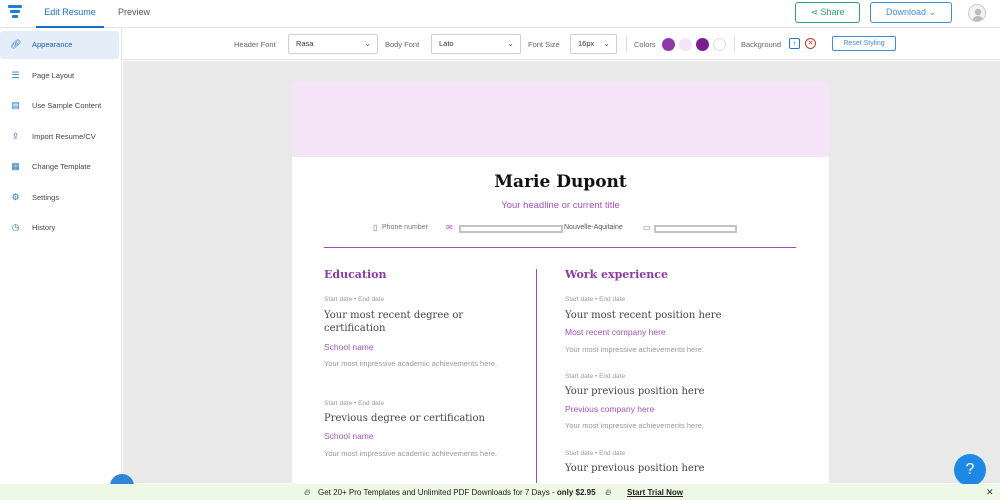  What do you see at coordinates (375, 227) in the screenshot?
I see `phone-icon: ▯` at bounding box center [375, 227].